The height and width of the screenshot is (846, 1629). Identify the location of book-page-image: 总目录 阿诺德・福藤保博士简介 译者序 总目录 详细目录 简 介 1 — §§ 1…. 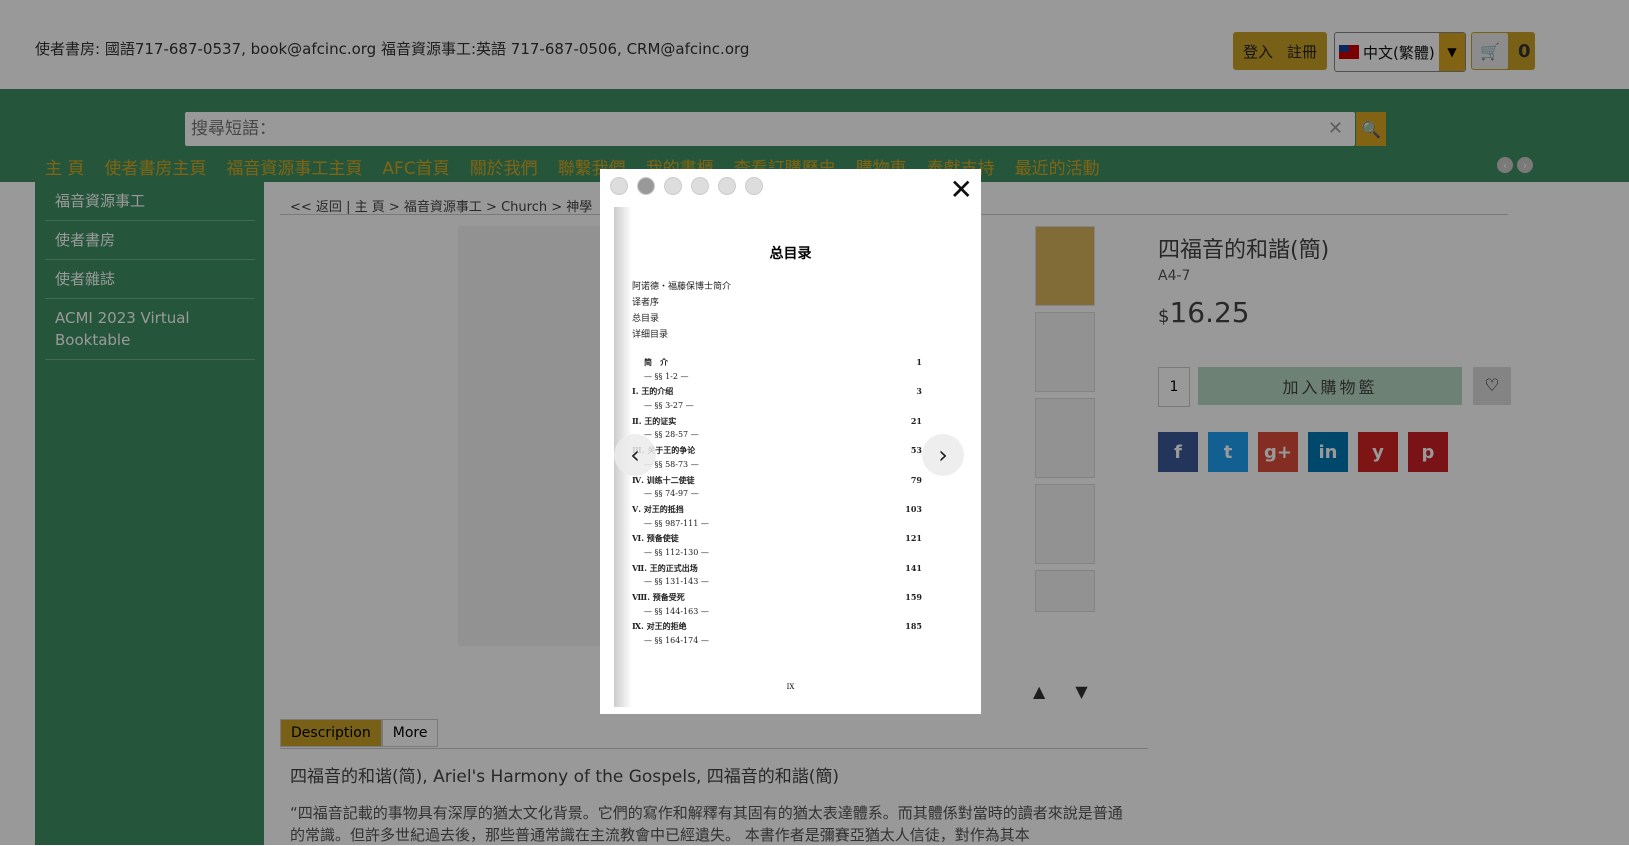
(790, 457).